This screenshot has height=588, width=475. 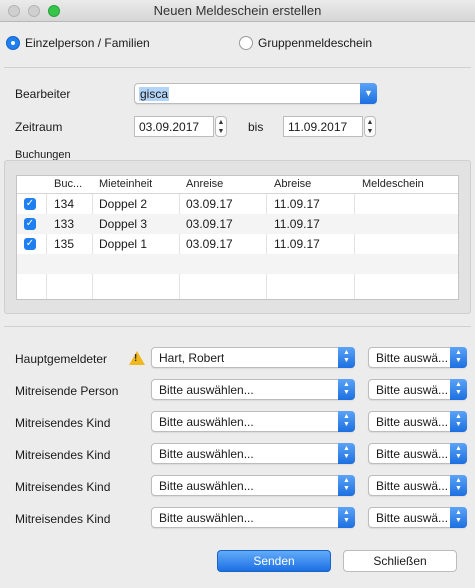 I want to click on table-row: ✓ 135 Doppel 1 03.09.17 11.09.17, so click(x=237, y=244).